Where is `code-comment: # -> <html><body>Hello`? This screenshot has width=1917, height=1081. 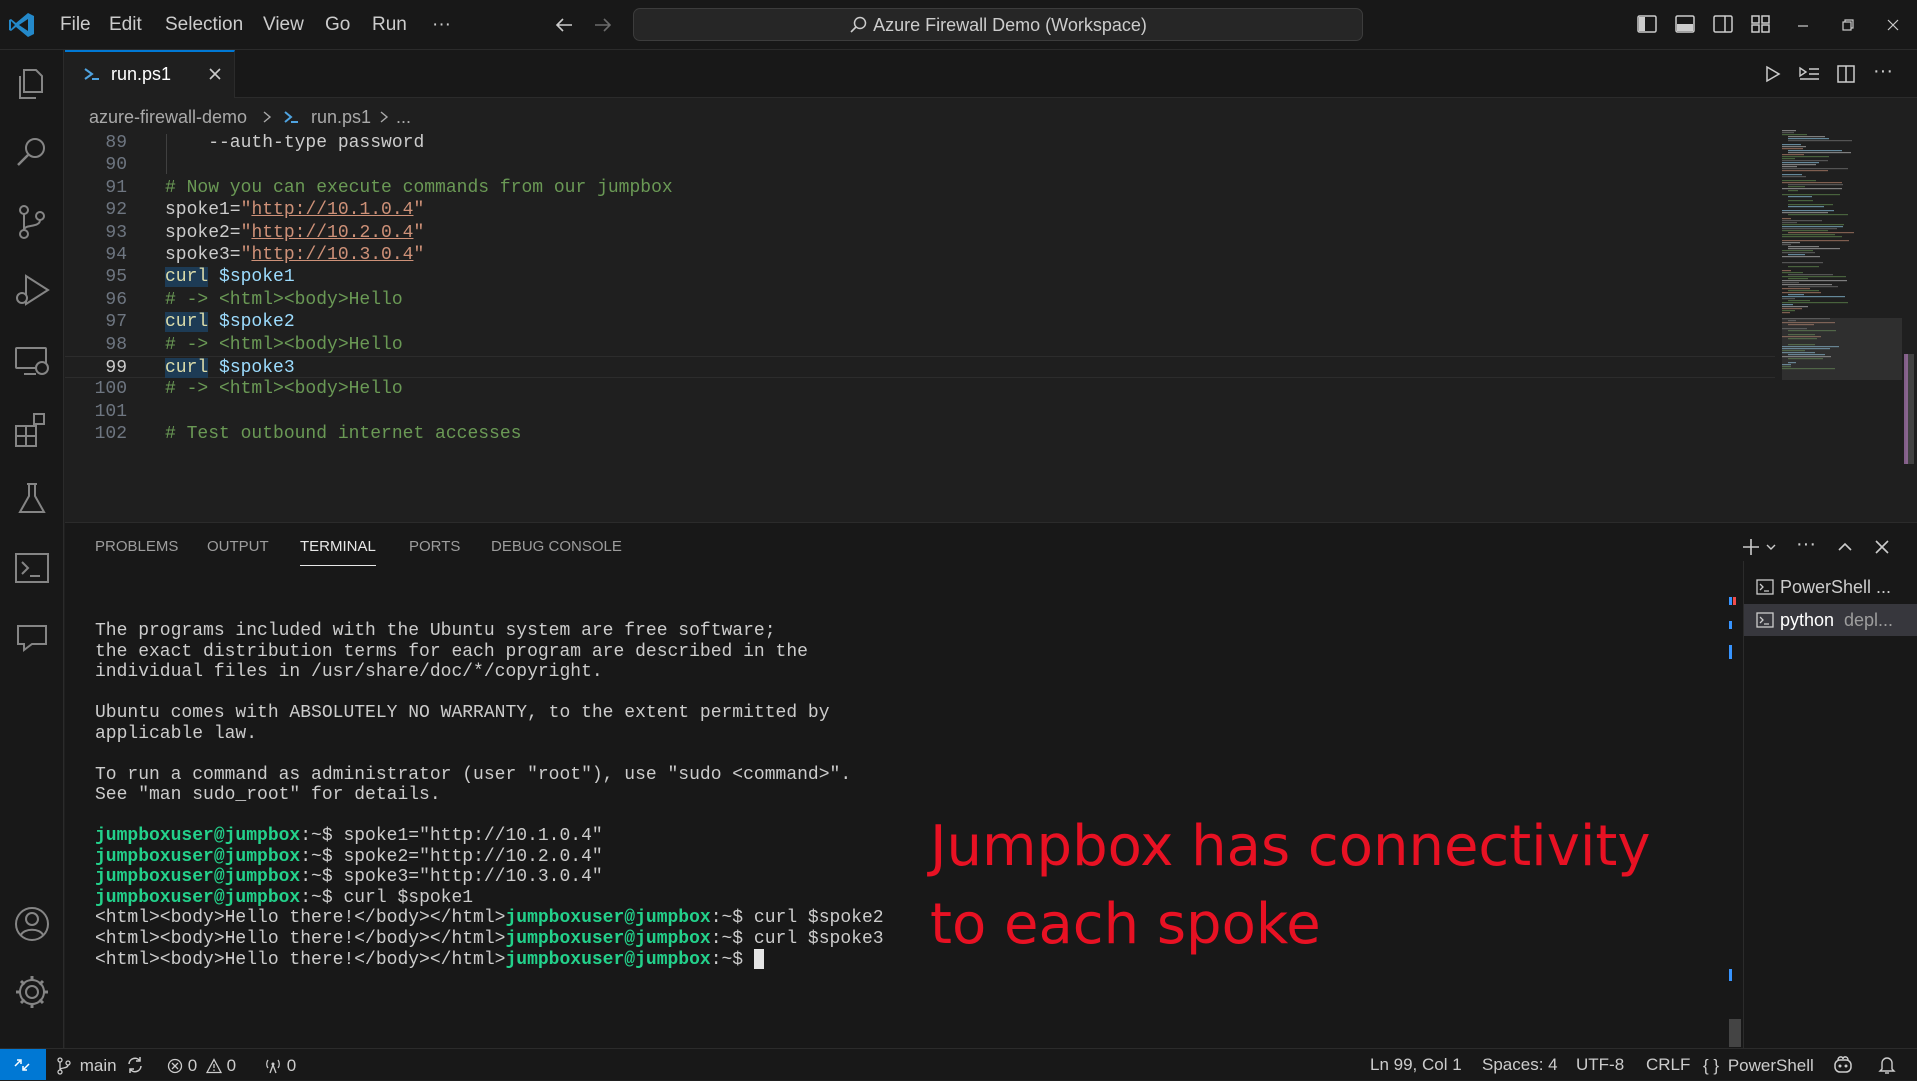
code-comment: # -> <html><body>Hello is located at coordinates (284, 299).